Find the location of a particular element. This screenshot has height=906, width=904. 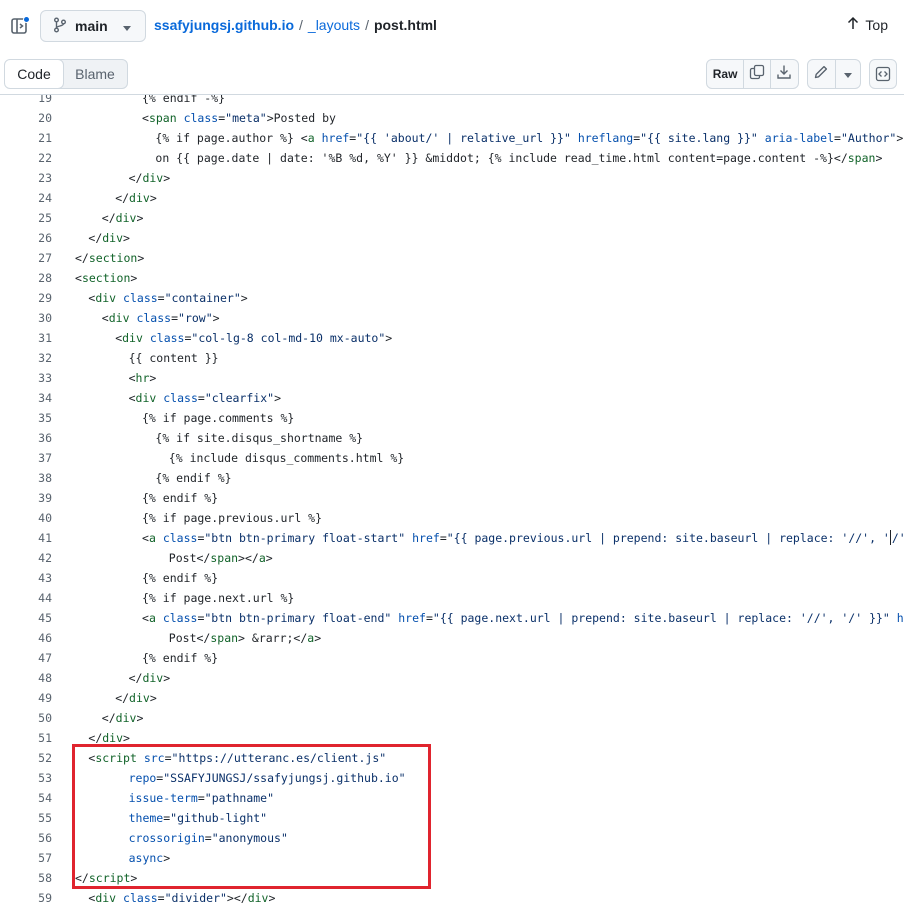

line-number: 23 is located at coordinates (26, 178).